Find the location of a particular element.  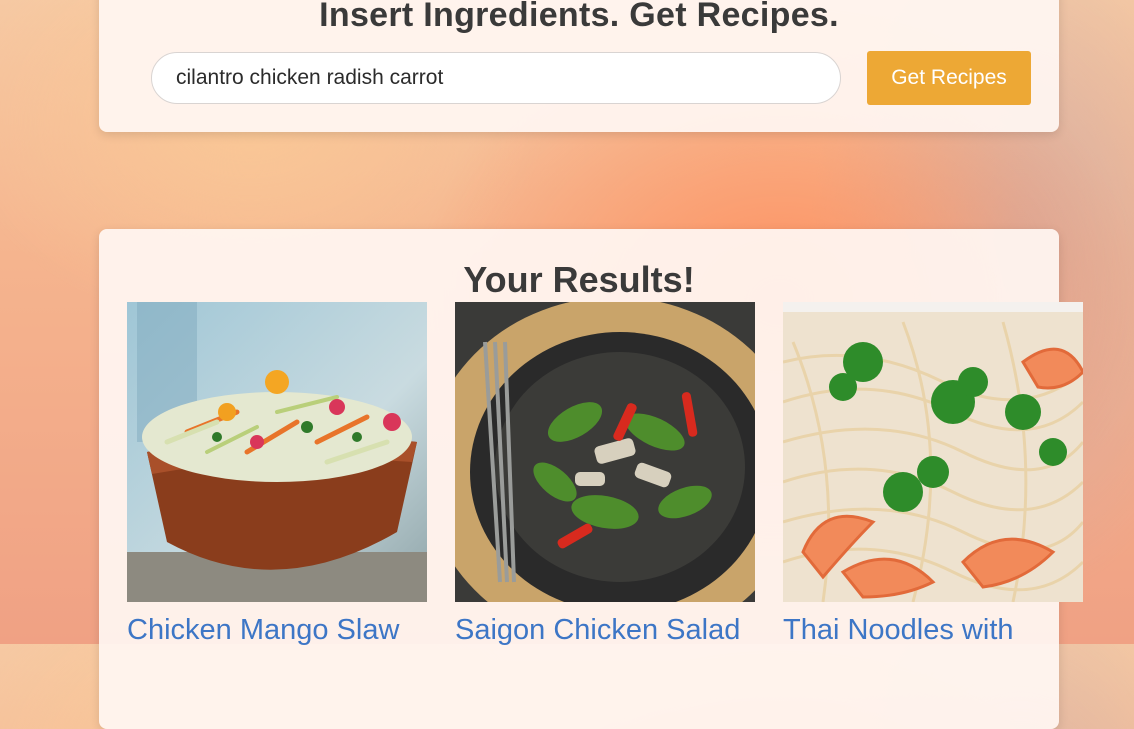

recipe-title-link: Saigon Chicken Salad is located at coordinates (605, 630).